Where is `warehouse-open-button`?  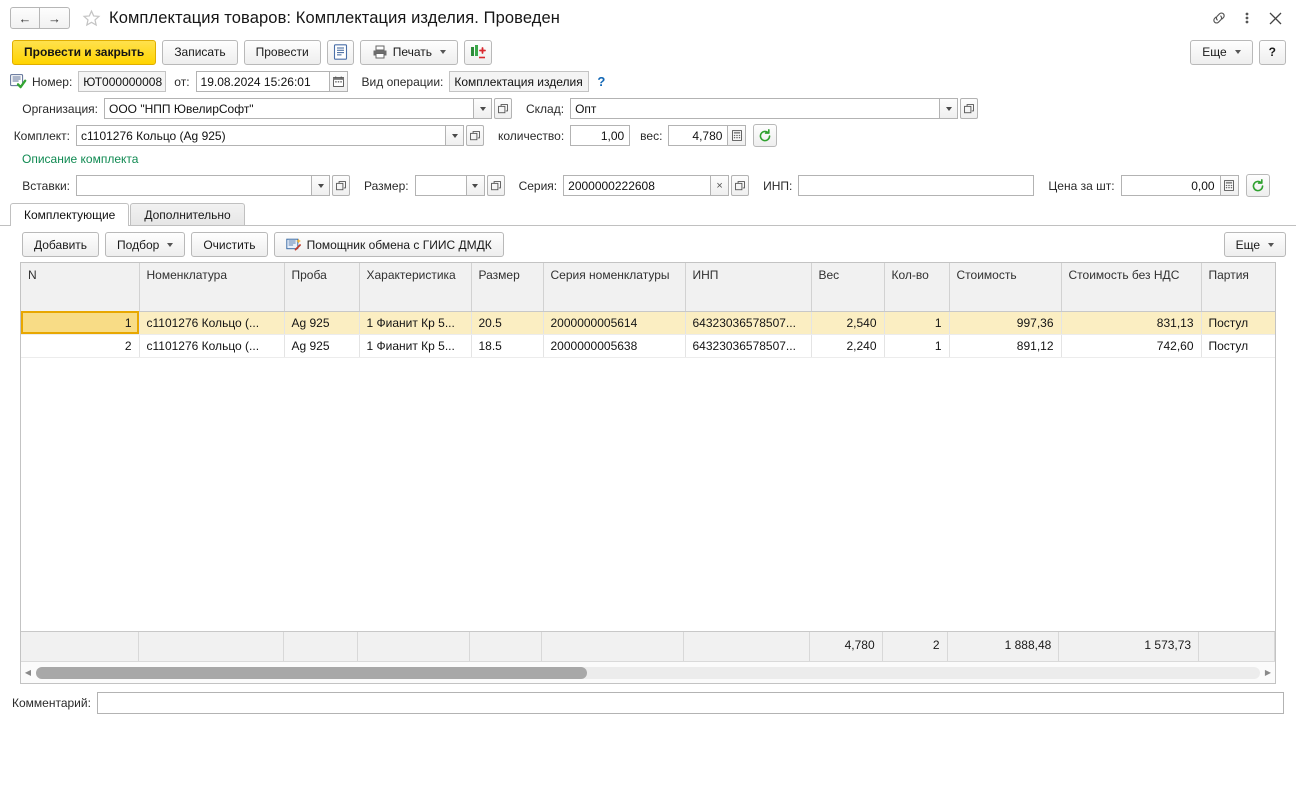 warehouse-open-button is located at coordinates (969, 108).